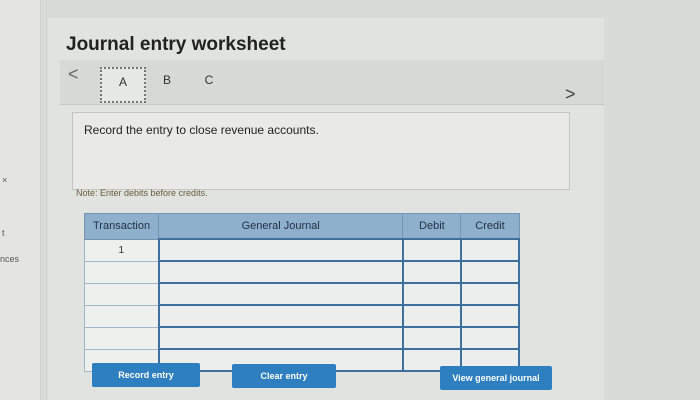 This screenshot has height=400, width=700. Describe the element at coordinates (570, 94) in the screenshot. I see `chevron-right-icon: >` at that location.